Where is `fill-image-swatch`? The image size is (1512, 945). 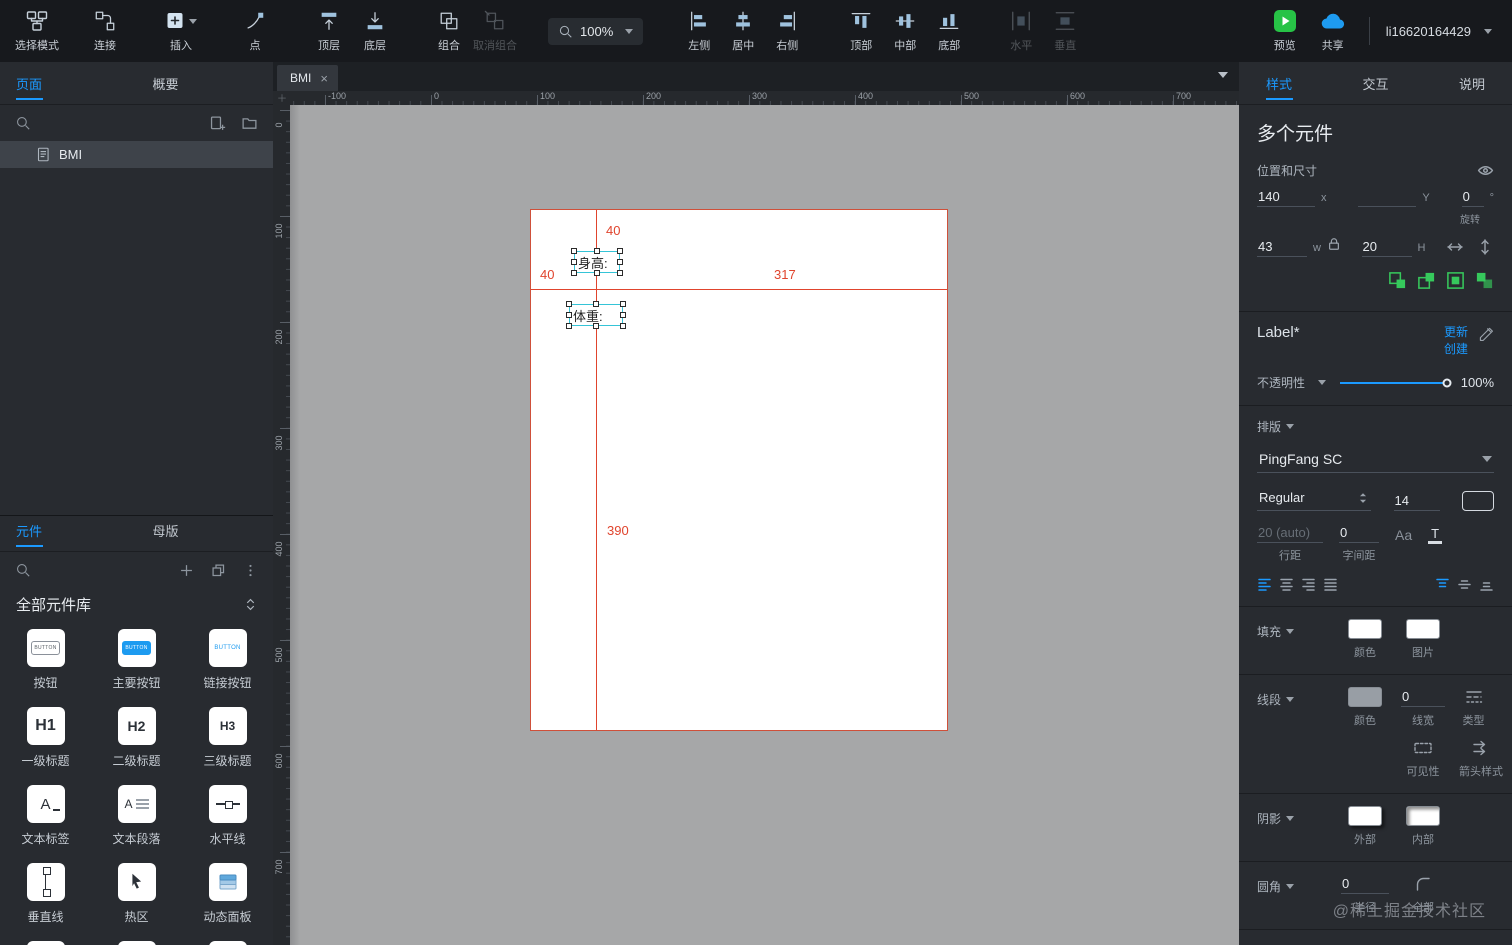 fill-image-swatch is located at coordinates (1423, 629).